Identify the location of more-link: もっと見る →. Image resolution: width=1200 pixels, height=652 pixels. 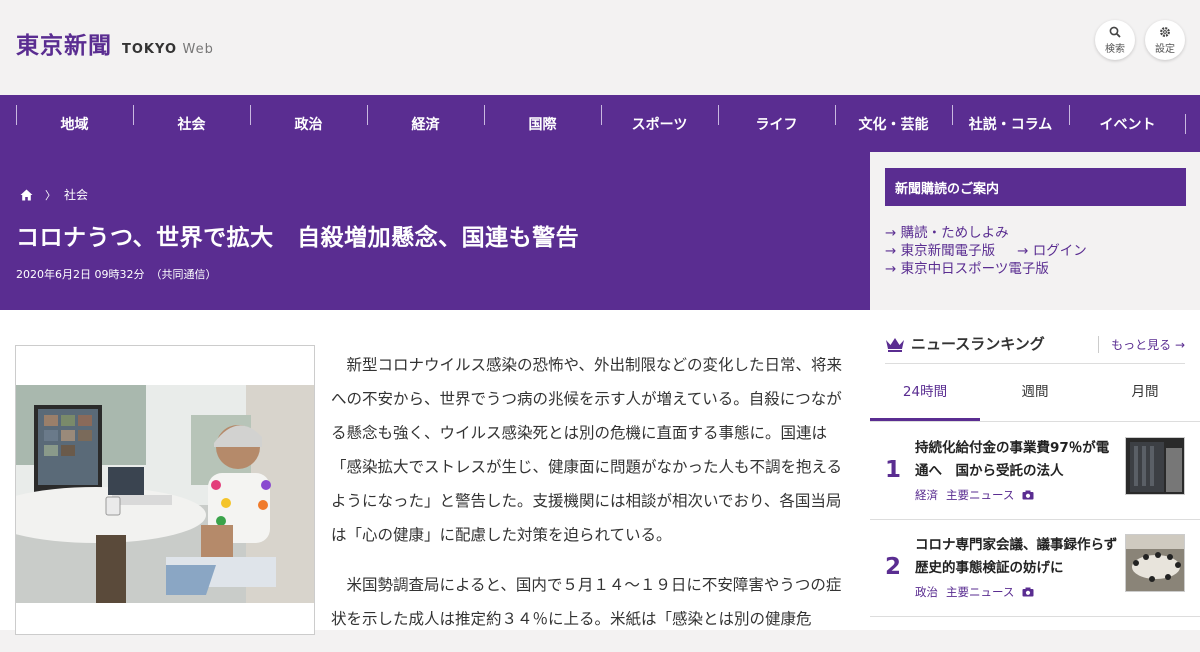
(1141, 344).